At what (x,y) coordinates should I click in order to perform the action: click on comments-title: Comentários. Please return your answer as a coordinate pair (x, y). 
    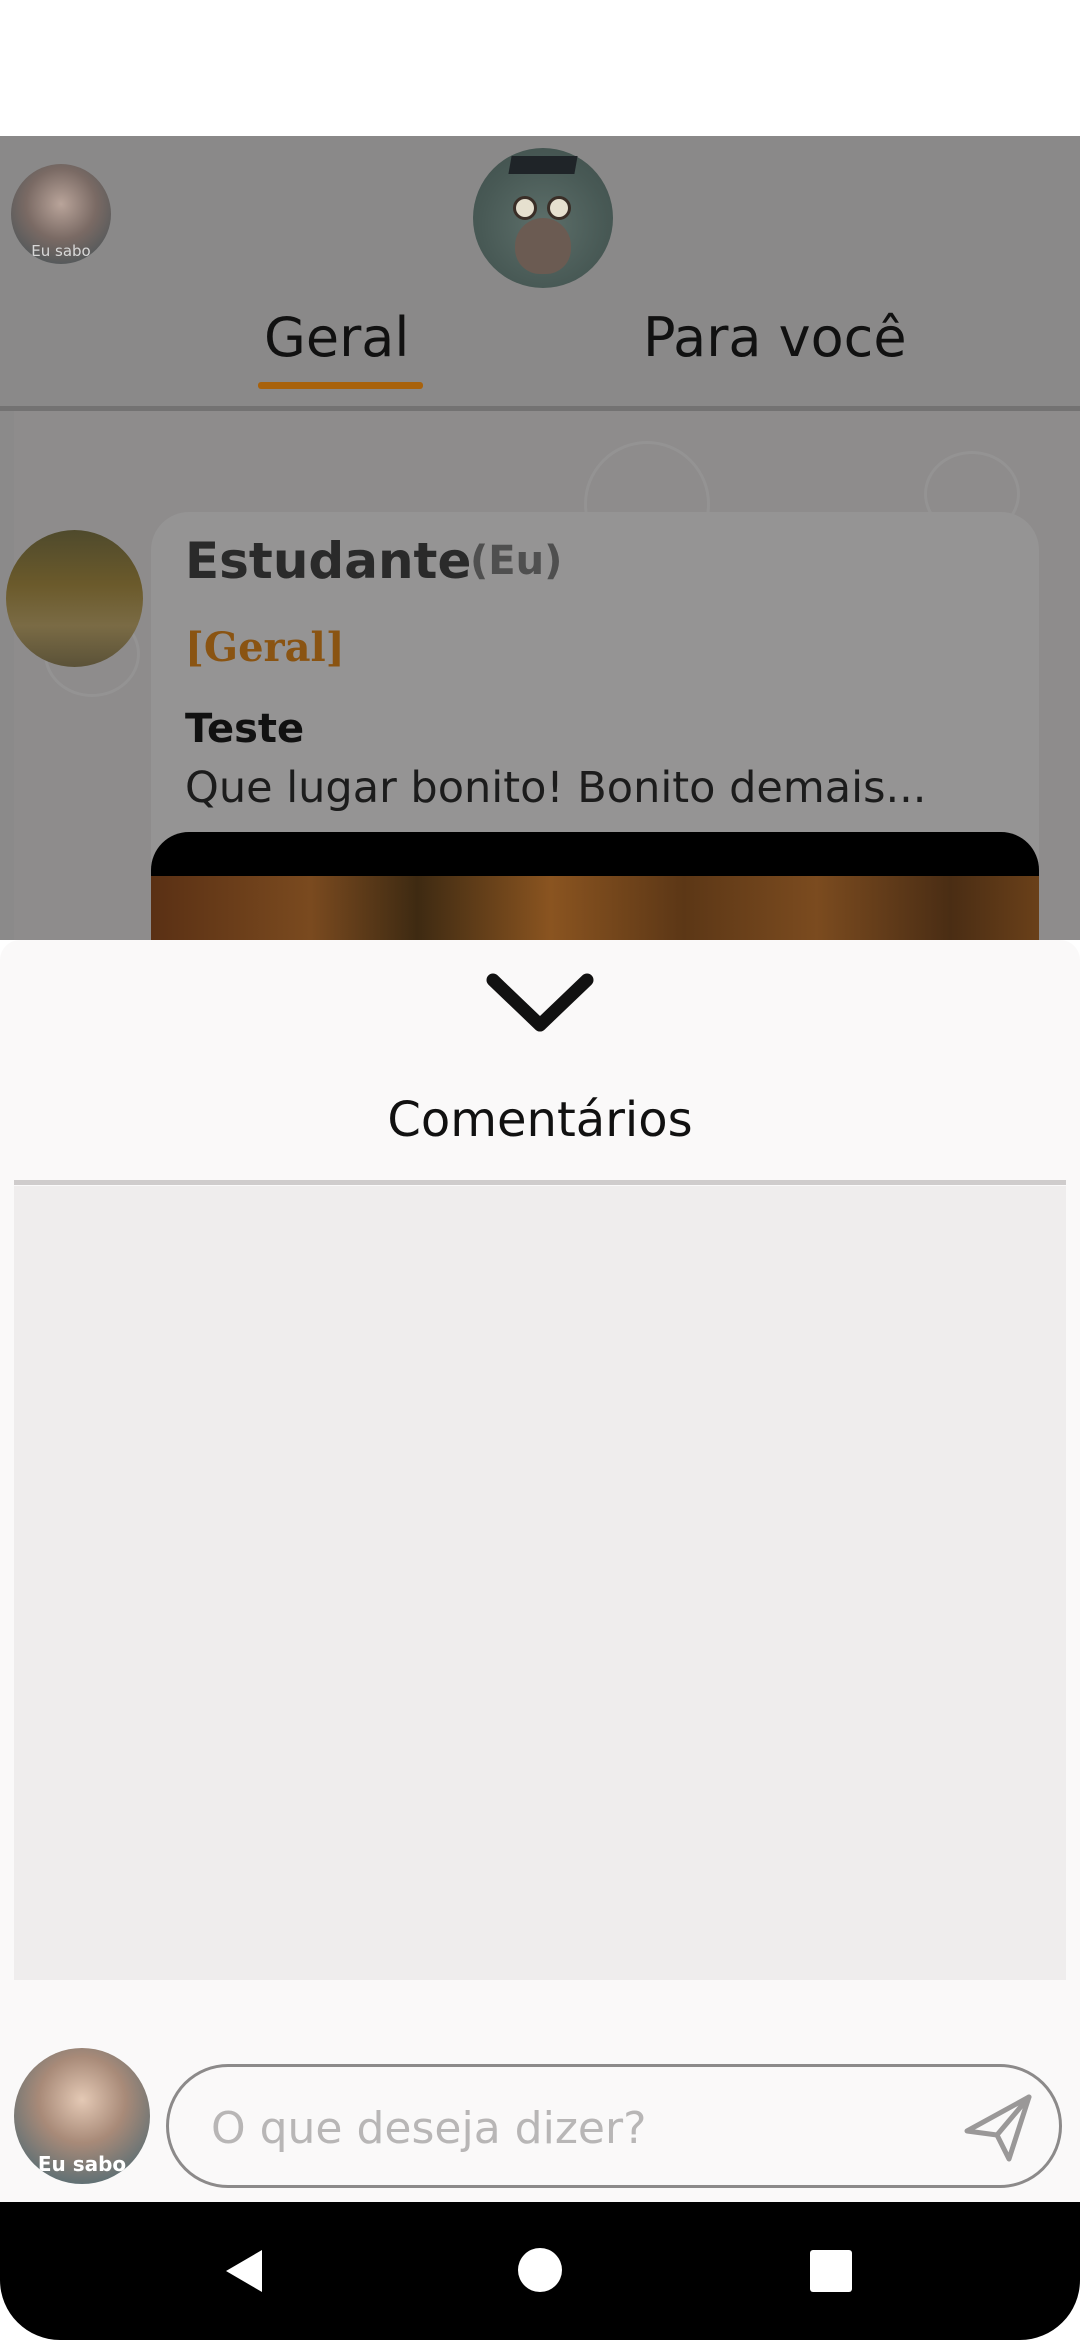
    Looking at the image, I should click on (540, 1120).